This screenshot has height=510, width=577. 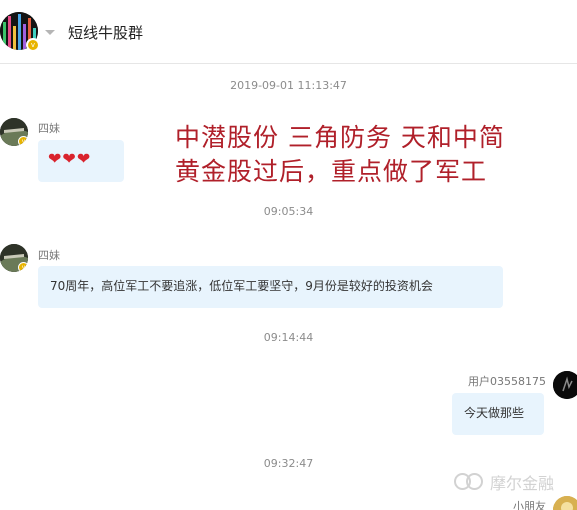 What do you see at coordinates (288, 85) in the screenshot?
I see `message-timestamp: 2019-09-01 11:13:47` at bounding box center [288, 85].